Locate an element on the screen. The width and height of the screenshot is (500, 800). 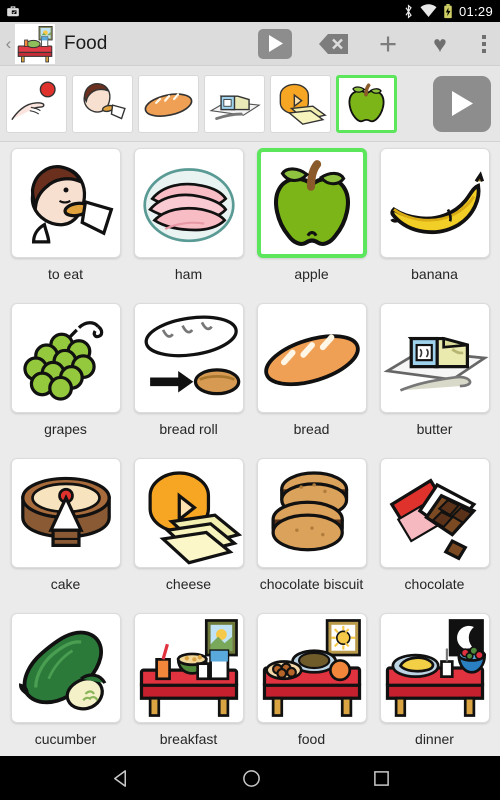
grid-cell-breakfast: breakfast is located at coordinates (188, 690).